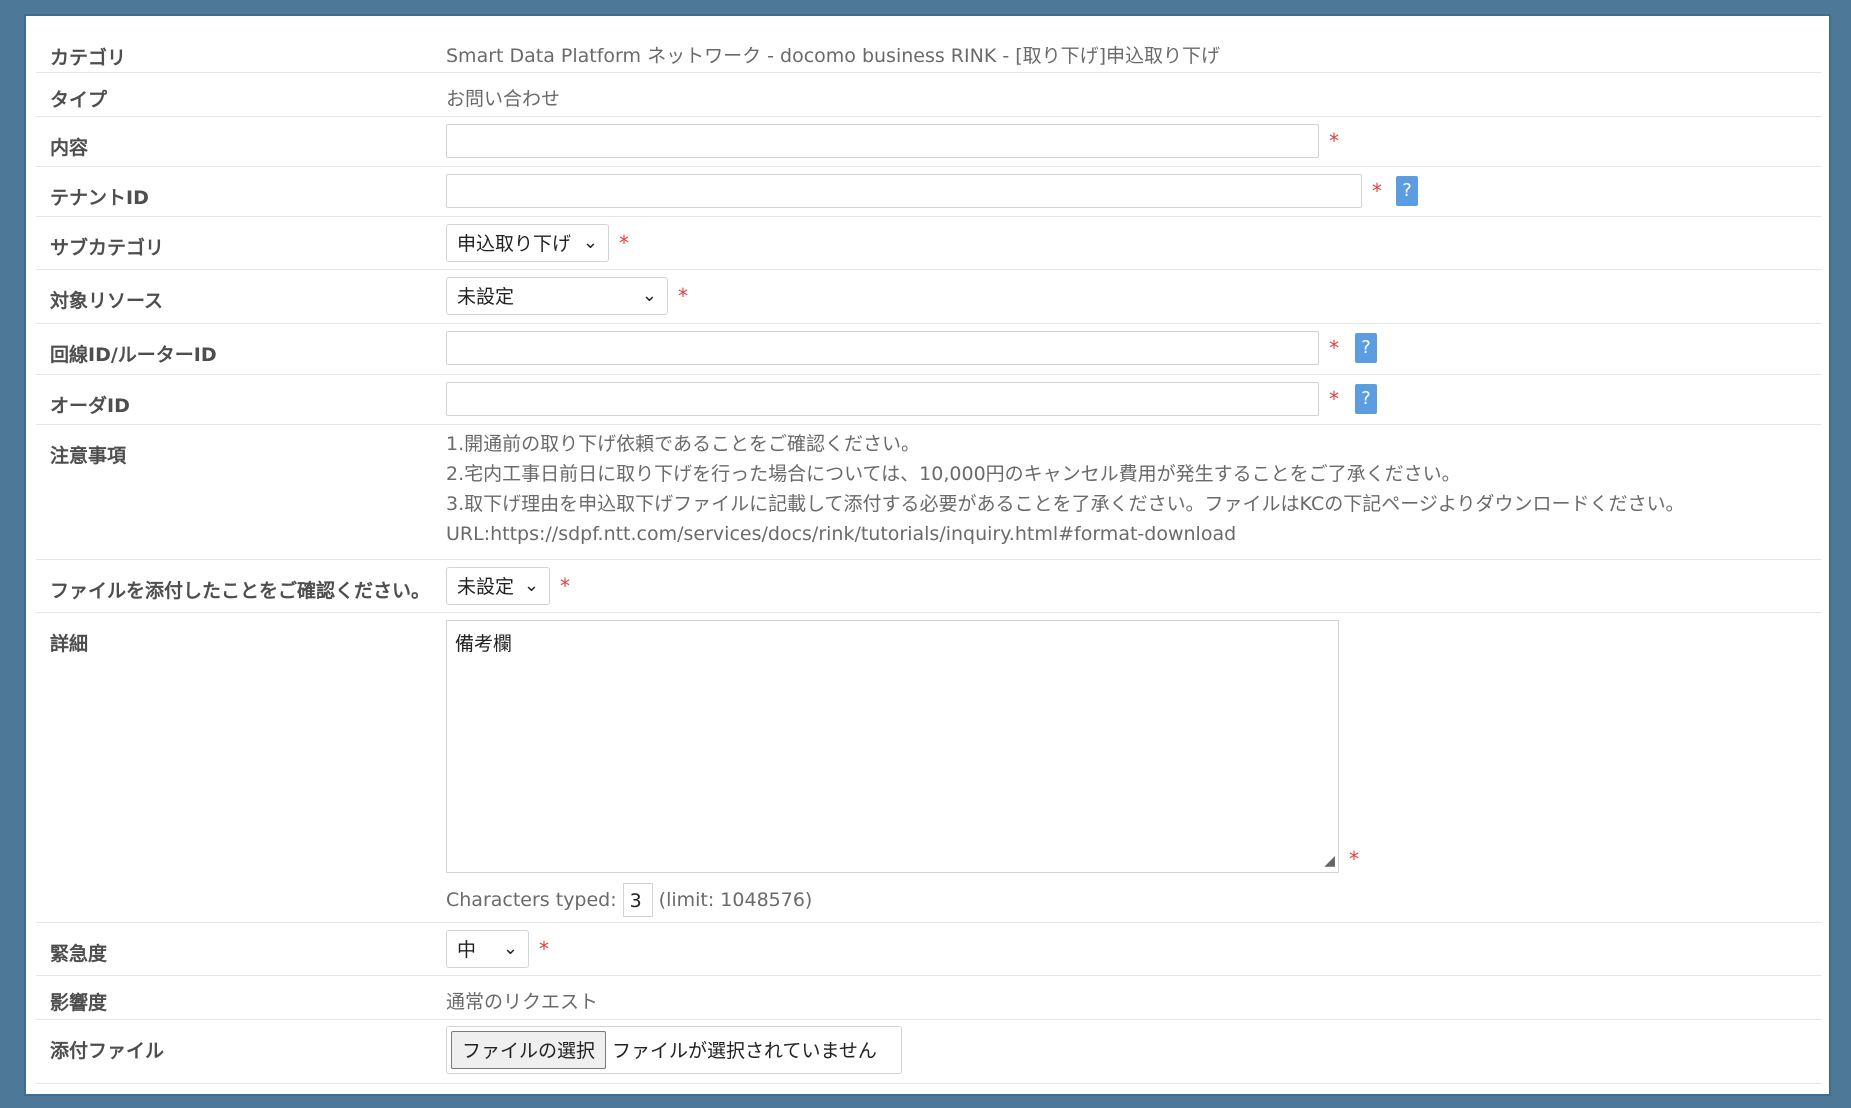  I want to click on line-router-id-label: 回線ID/ルーターID, so click(241, 349).